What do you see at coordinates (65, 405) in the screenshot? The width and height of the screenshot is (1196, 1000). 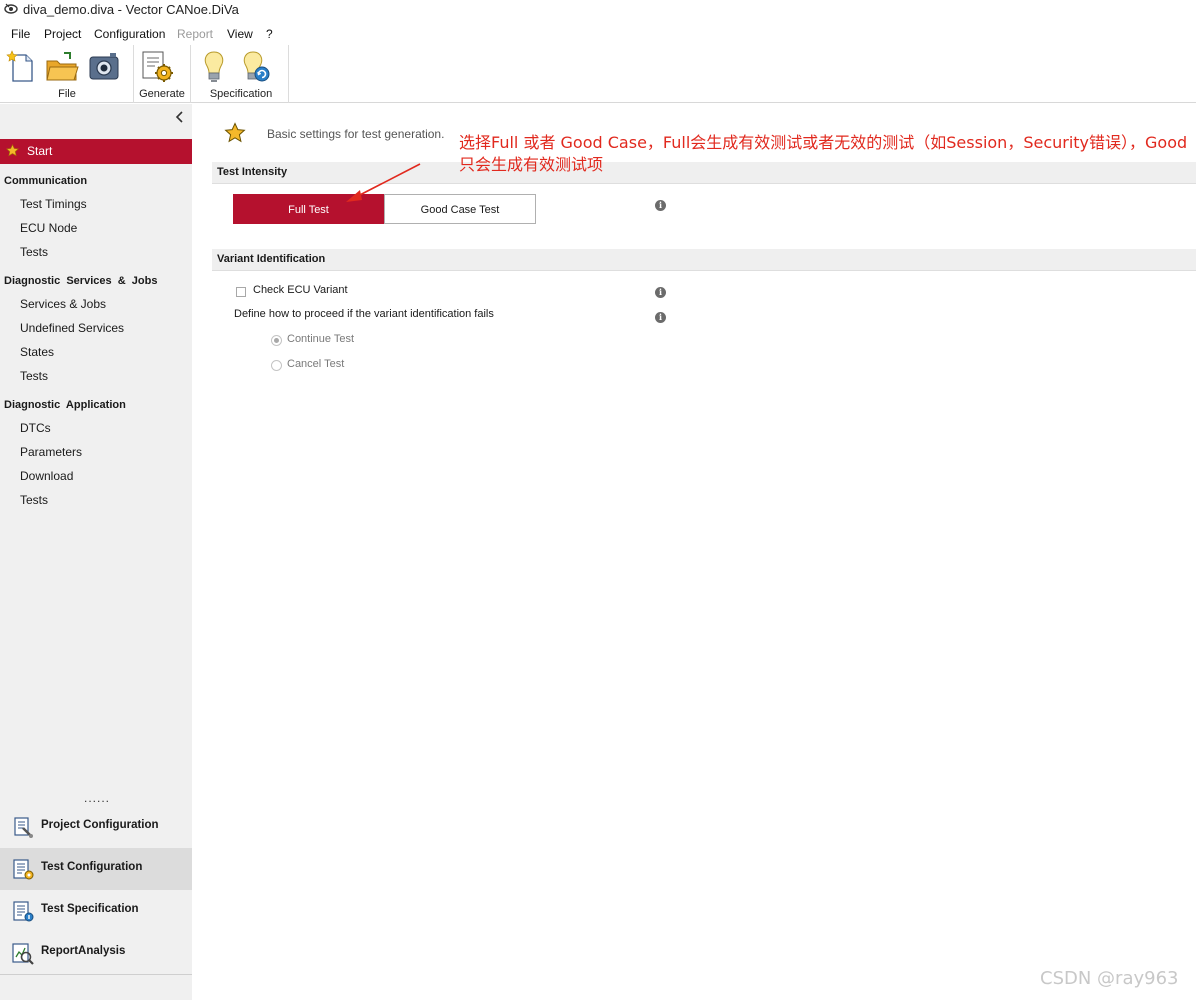 I see `sidebar-section-diagnostic-application: Diagnostic Application` at bounding box center [65, 405].